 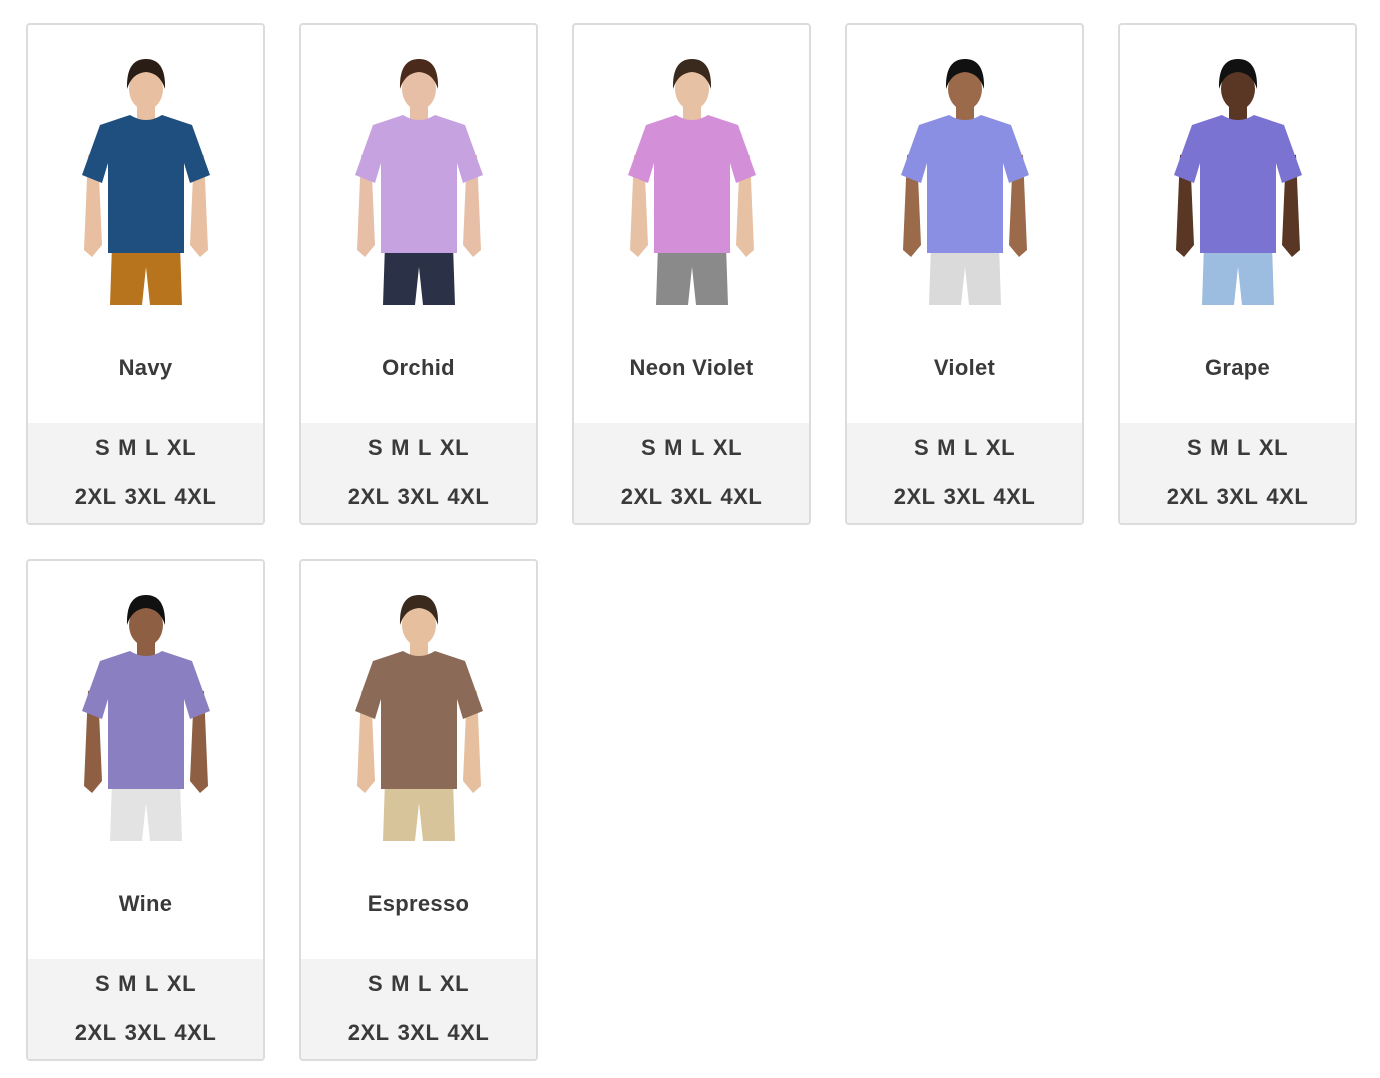 I want to click on color-card-navy: Navy S M L XL 2XL 3XL 4XL, so click(x=145, y=274).